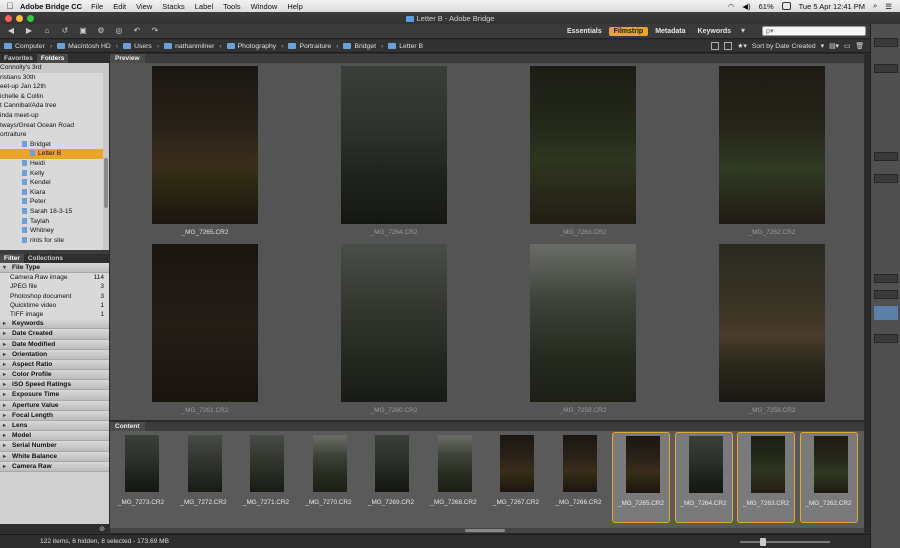 The image size is (900, 548). I want to click on preview-item: _MG_7261.CR2, so click(205, 329).